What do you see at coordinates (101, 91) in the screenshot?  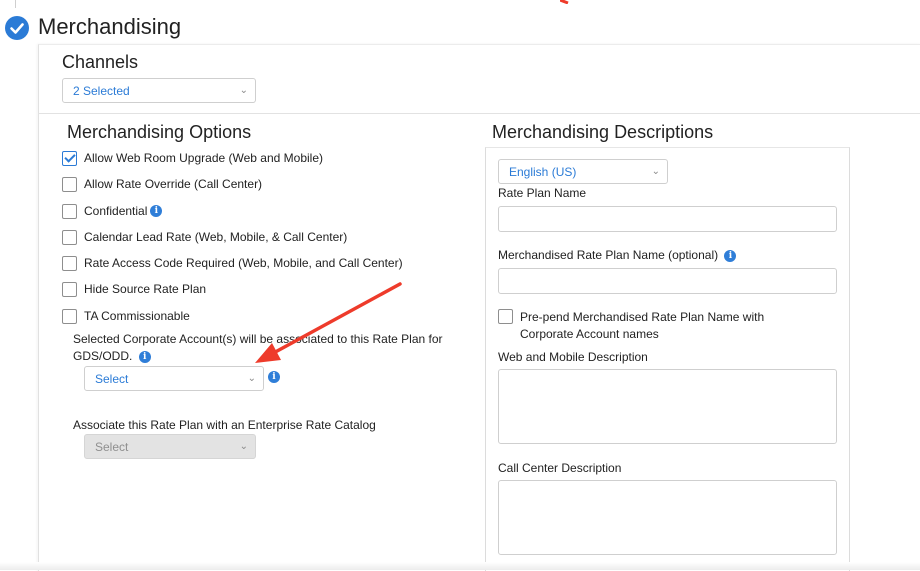 I see `channels-select-value: 2 Selected` at bounding box center [101, 91].